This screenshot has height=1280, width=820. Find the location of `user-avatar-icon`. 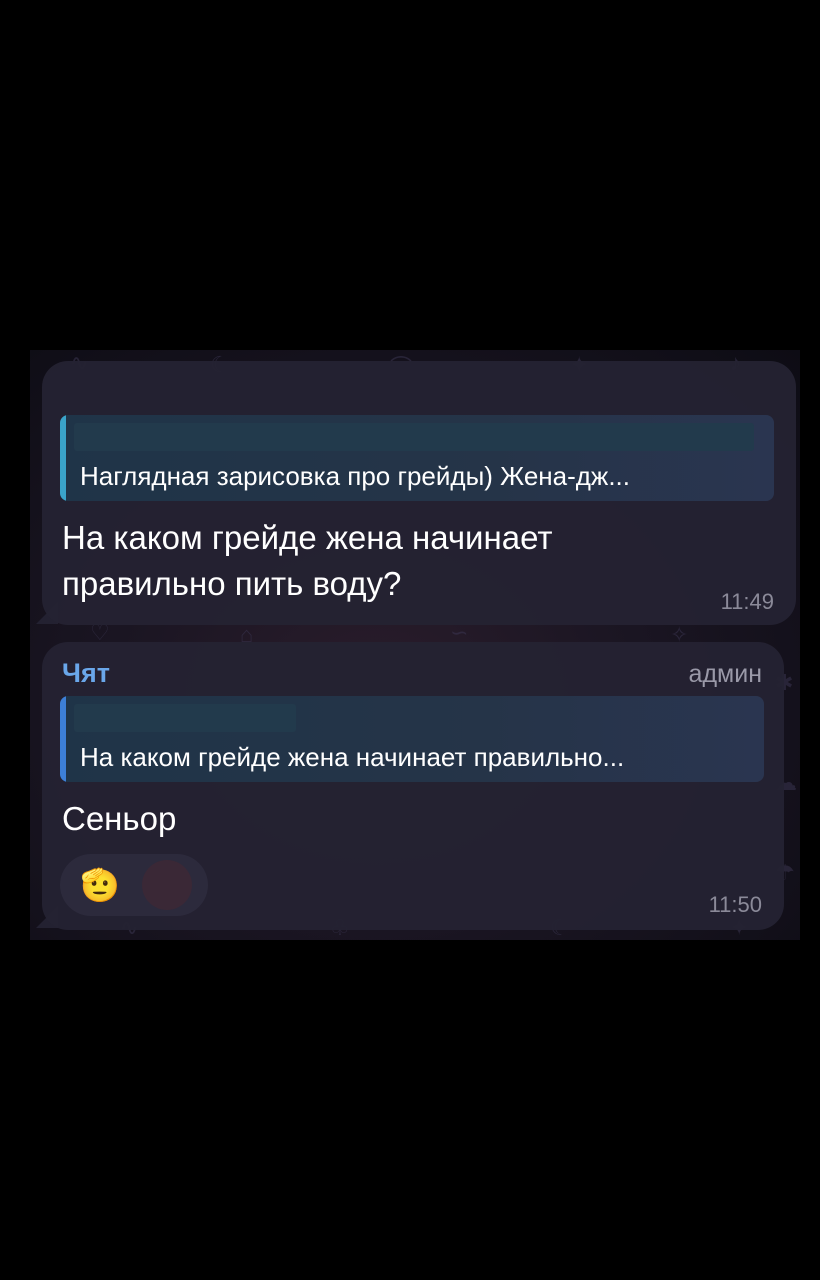

user-avatar-icon is located at coordinates (167, 885).